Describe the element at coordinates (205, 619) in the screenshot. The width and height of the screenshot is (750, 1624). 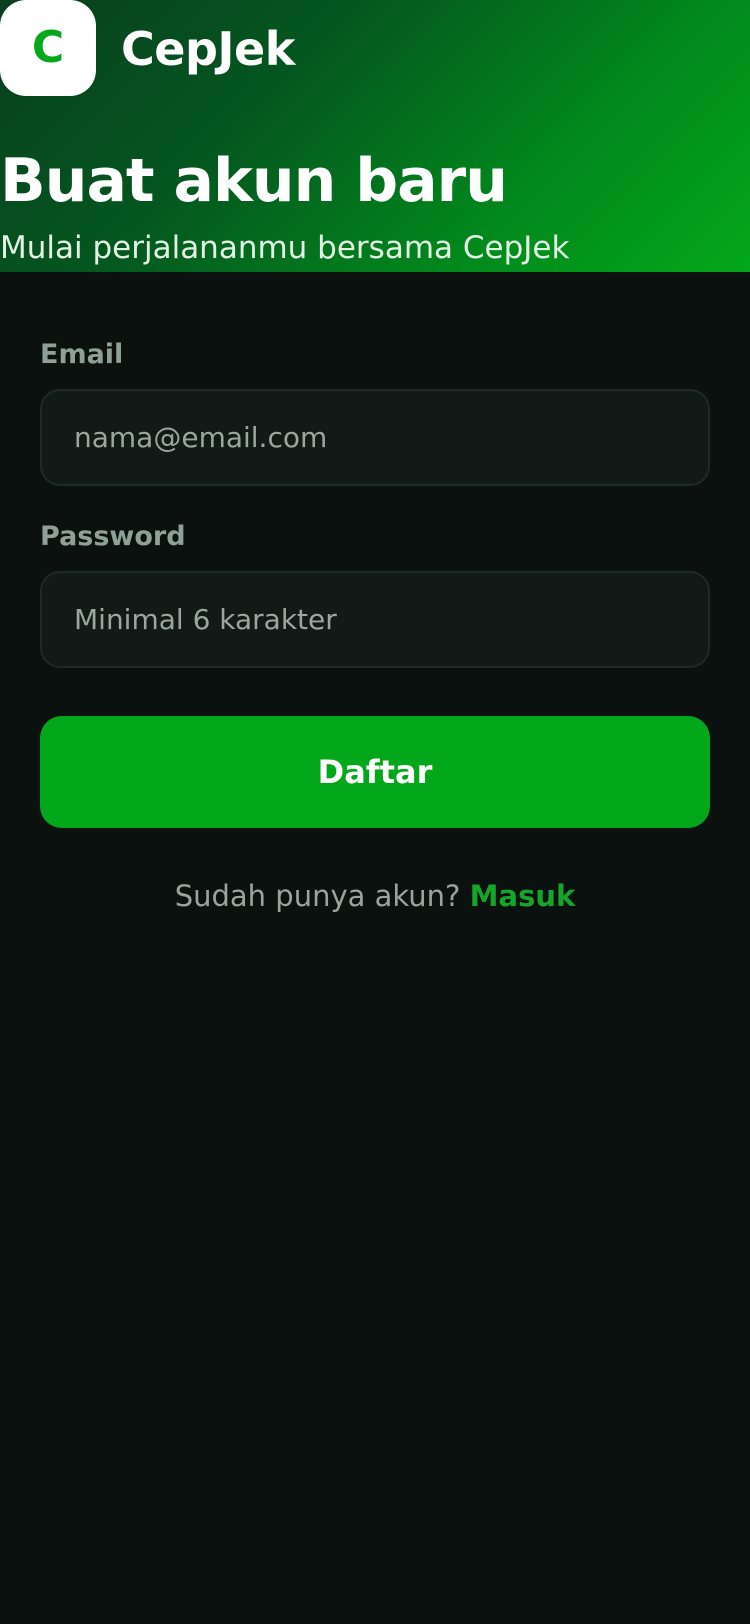
I see `password-placeholder: Minimal 6 karakter` at that location.